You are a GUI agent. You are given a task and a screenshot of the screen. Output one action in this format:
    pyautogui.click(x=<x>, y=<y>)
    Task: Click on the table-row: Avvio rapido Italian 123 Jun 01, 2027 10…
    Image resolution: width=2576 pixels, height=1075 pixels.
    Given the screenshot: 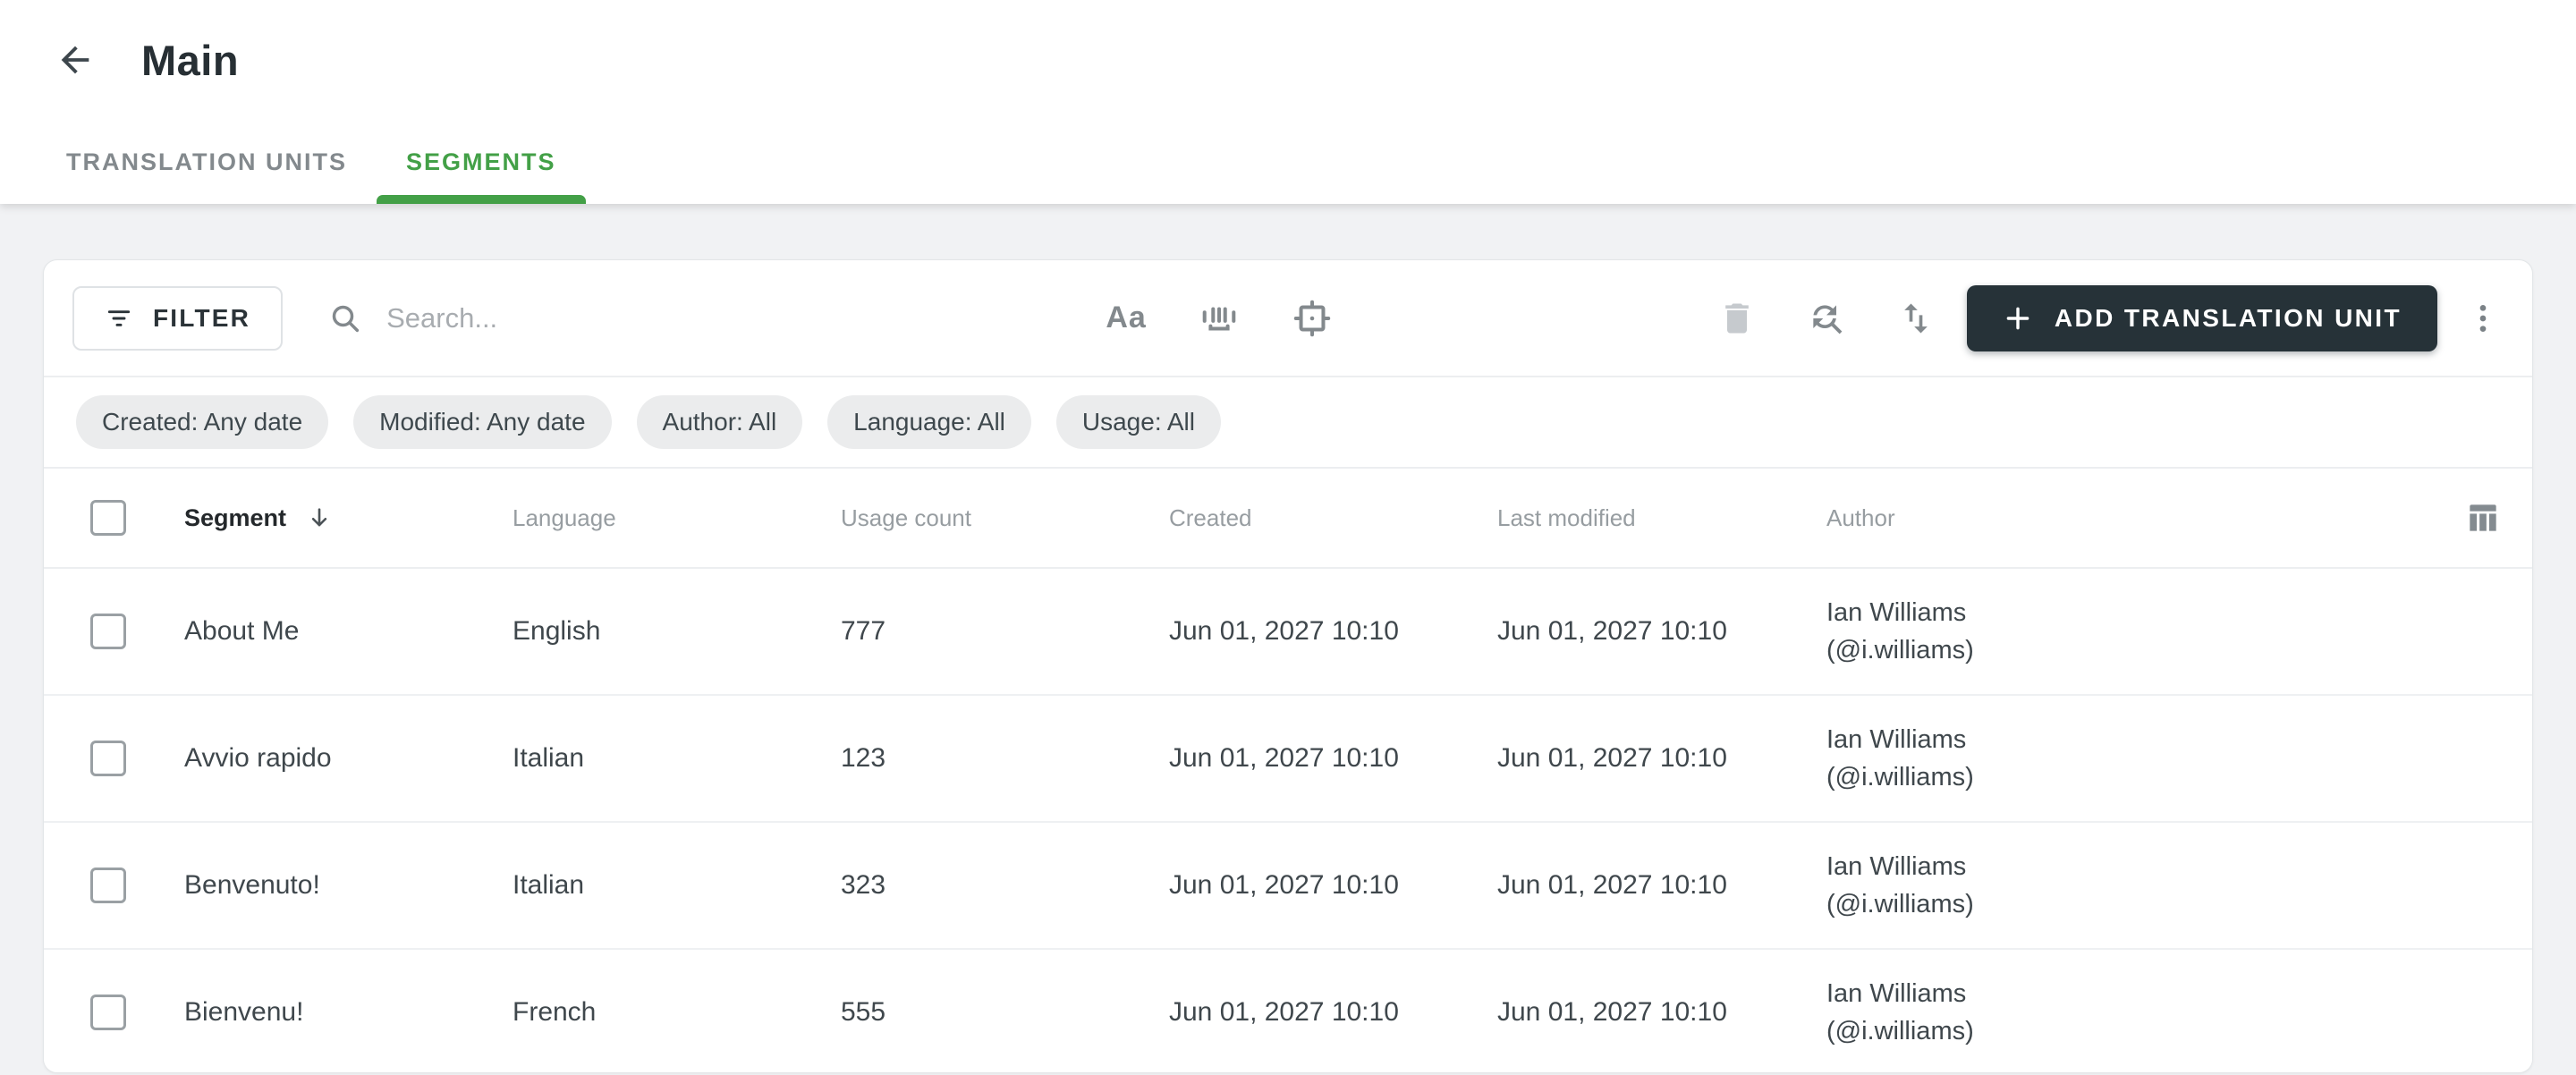 What is the action you would take?
    pyautogui.click(x=1288, y=759)
    